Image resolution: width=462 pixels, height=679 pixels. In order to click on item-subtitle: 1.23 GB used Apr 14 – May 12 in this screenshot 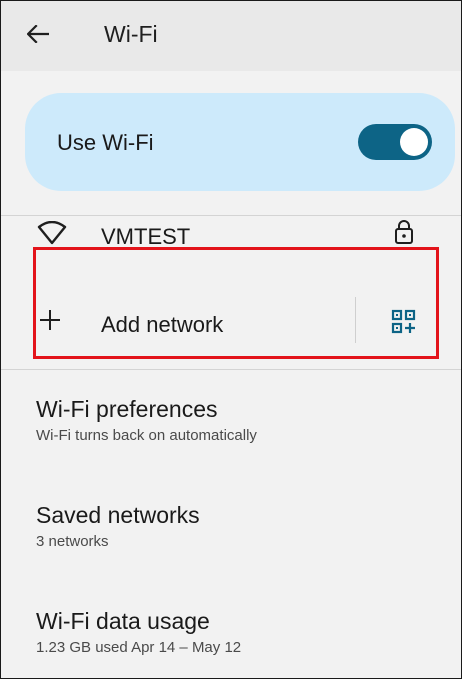, I will do `click(139, 647)`.